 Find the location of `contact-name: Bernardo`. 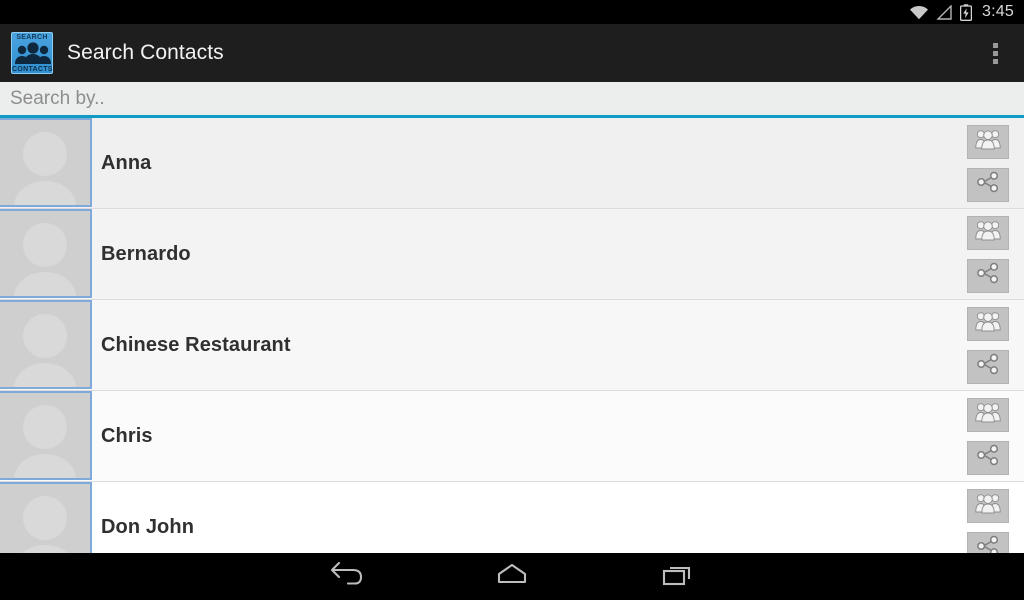

contact-name: Bernardo is located at coordinates (146, 253).